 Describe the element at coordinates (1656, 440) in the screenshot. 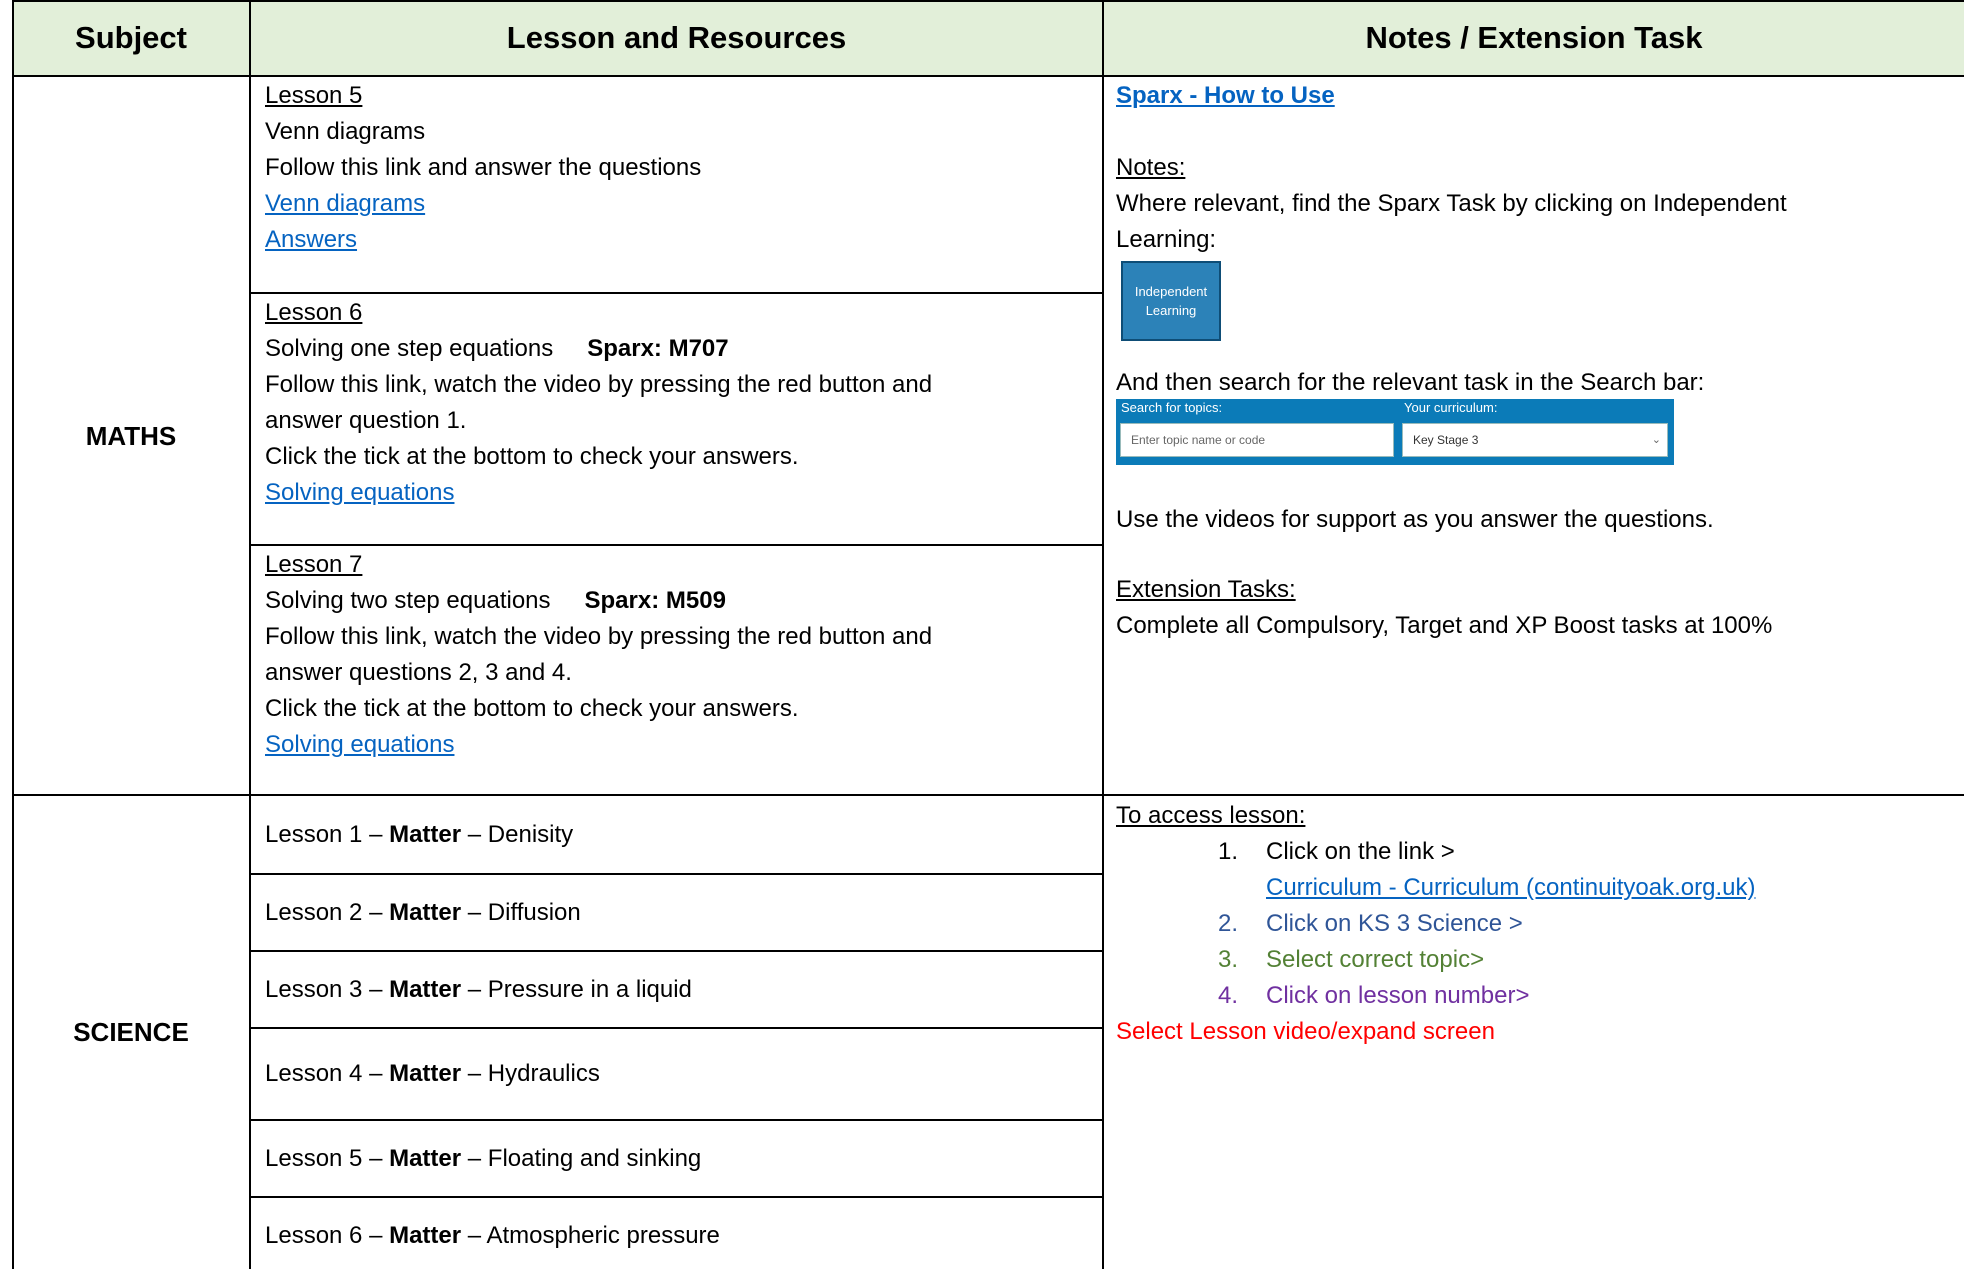

I see `chevron-down-icon: ⌄` at that location.